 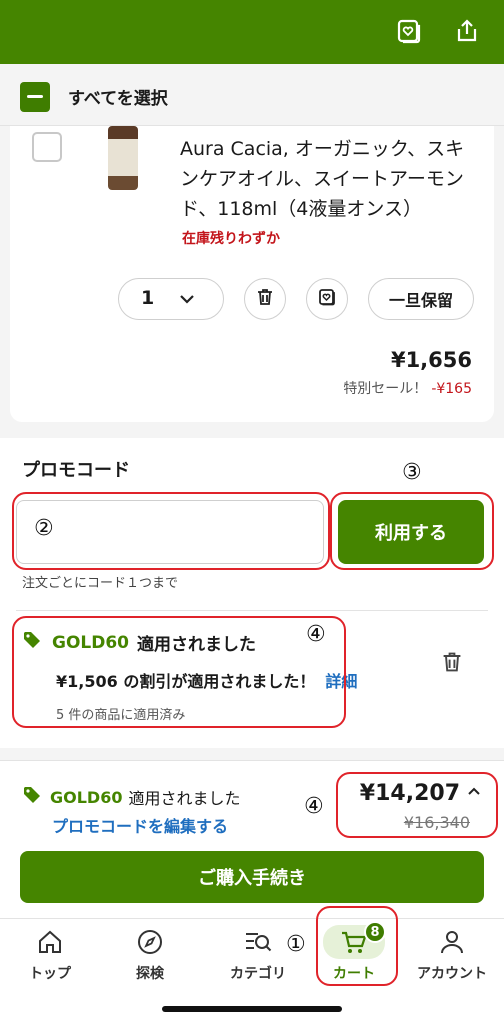 I want to click on chevron-down-icon, so click(x=187, y=301).